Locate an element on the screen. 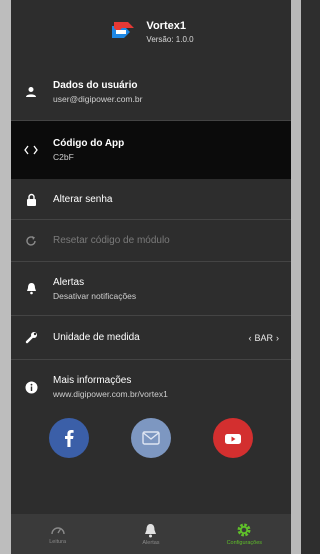 This screenshot has width=320, height=554. app-code-value: C2bF is located at coordinates (63, 156).